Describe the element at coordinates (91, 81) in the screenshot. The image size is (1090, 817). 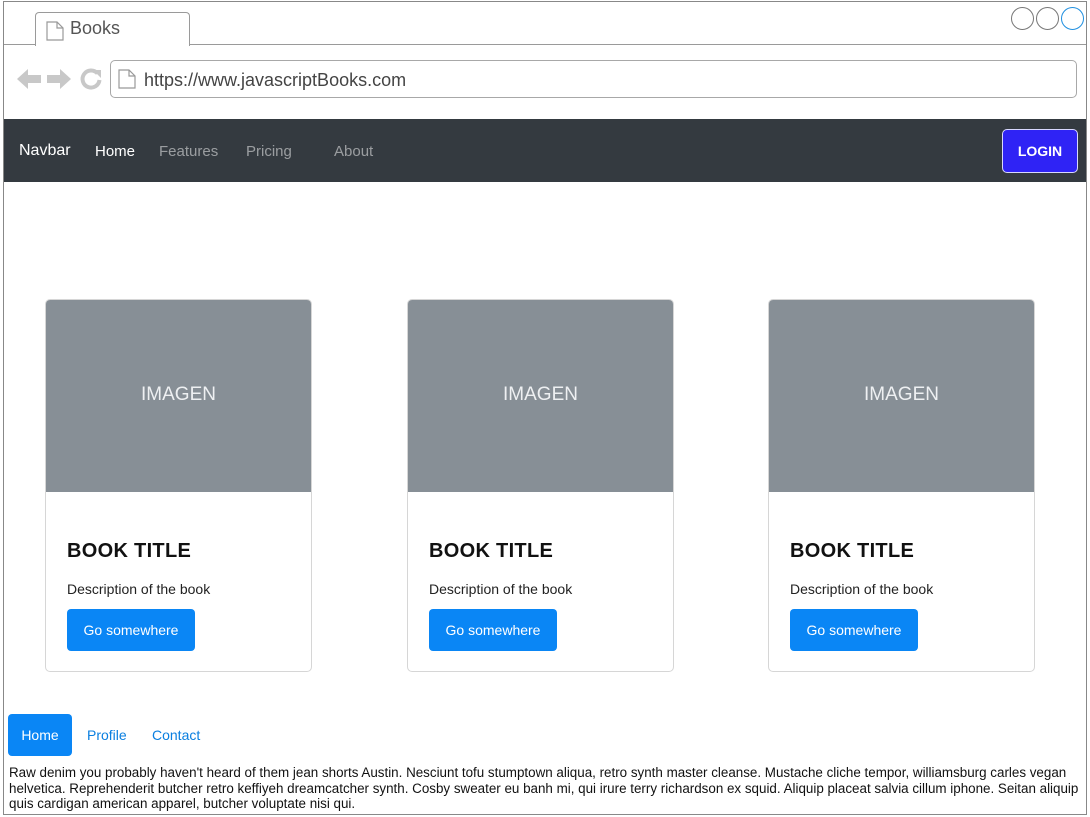
I see `reload-icon` at that location.